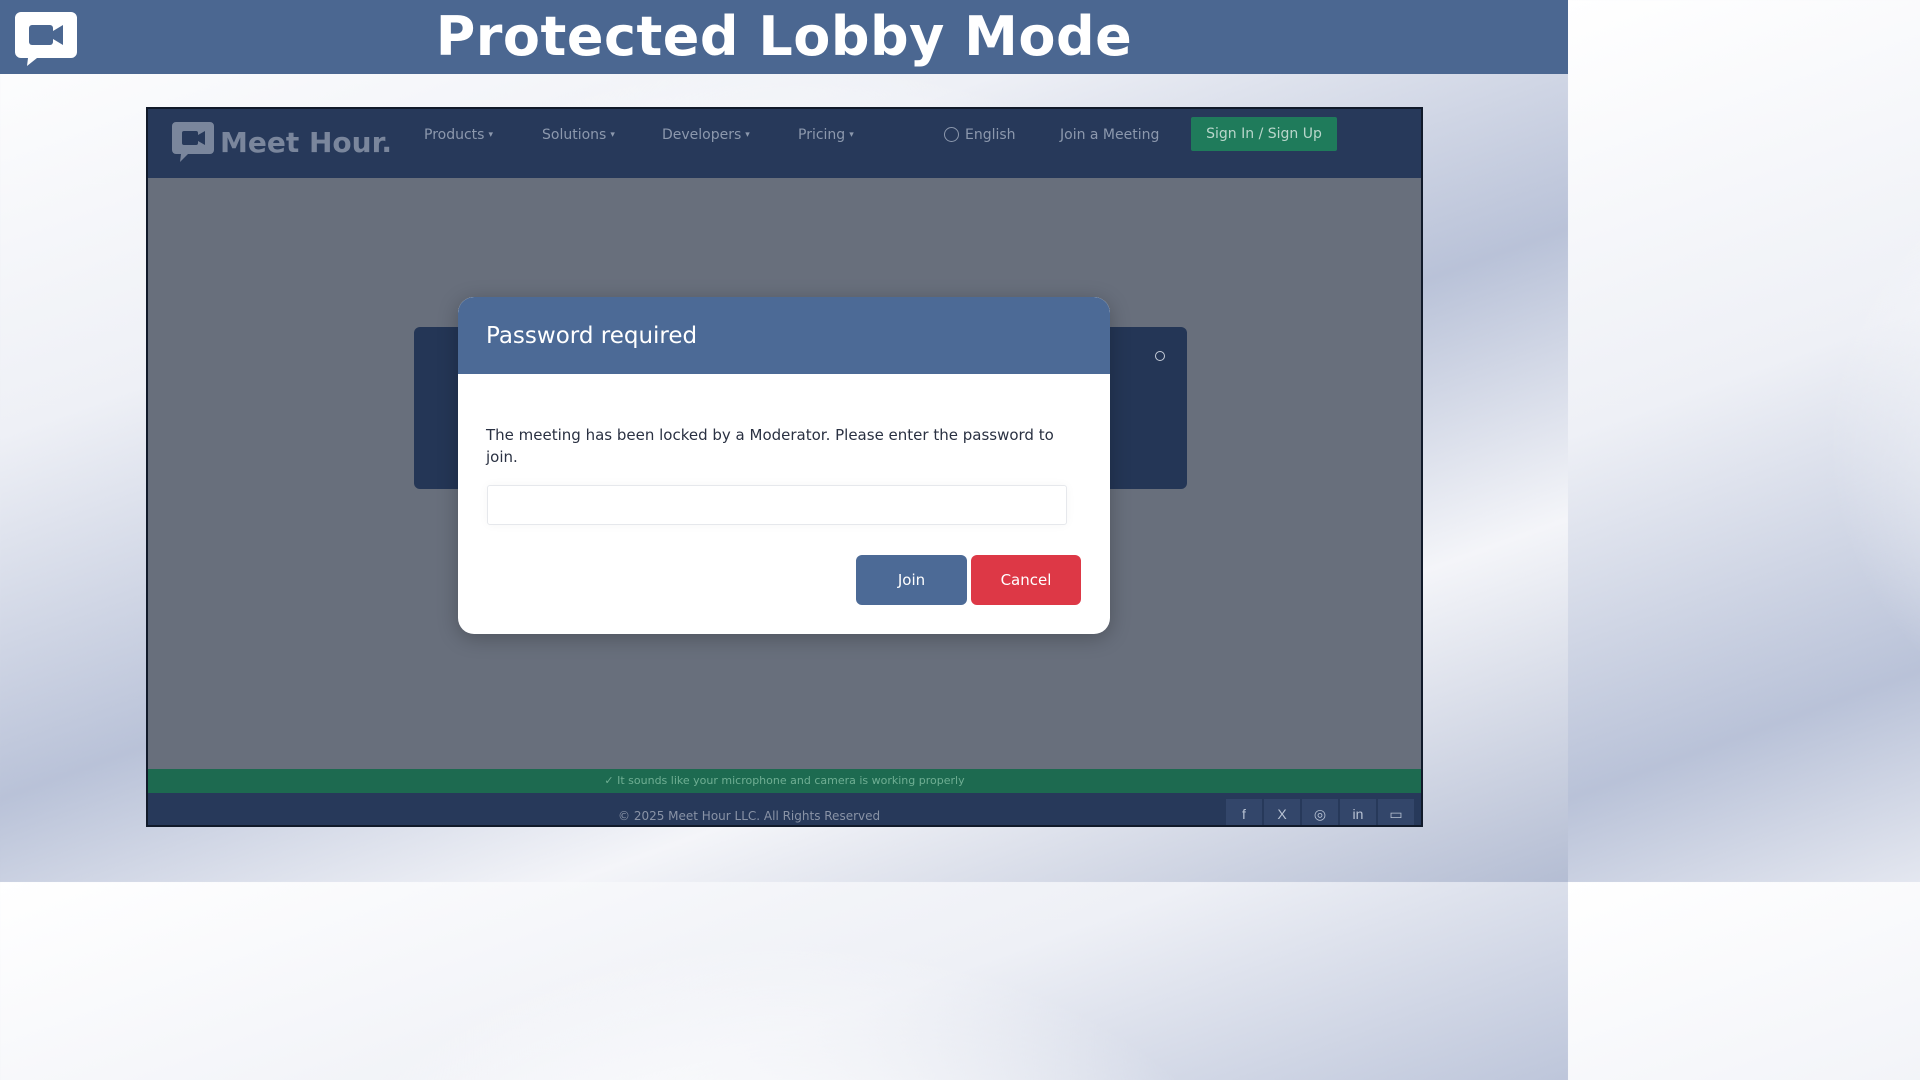  I want to click on facebook-icon: f, so click(1244, 812).